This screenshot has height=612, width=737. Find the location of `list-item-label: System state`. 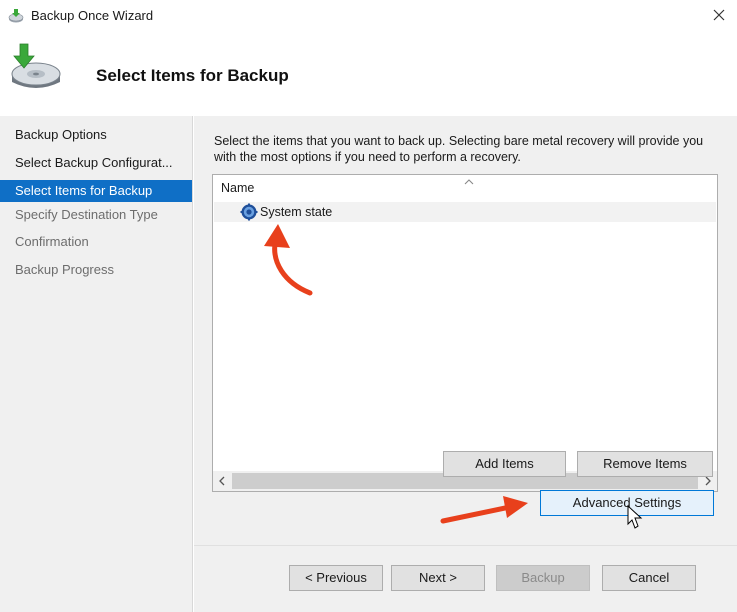

list-item-label: System state is located at coordinates (296, 212).